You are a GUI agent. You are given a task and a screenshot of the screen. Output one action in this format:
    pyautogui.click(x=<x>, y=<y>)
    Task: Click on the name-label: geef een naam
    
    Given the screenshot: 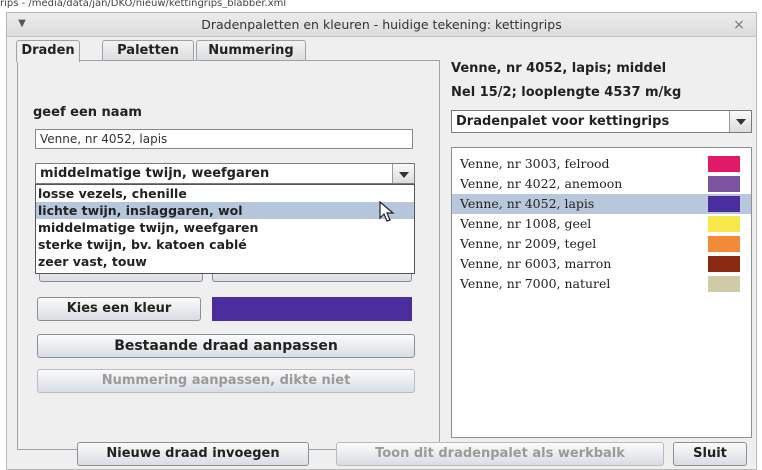 What is the action you would take?
    pyautogui.click(x=87, y=112)
    